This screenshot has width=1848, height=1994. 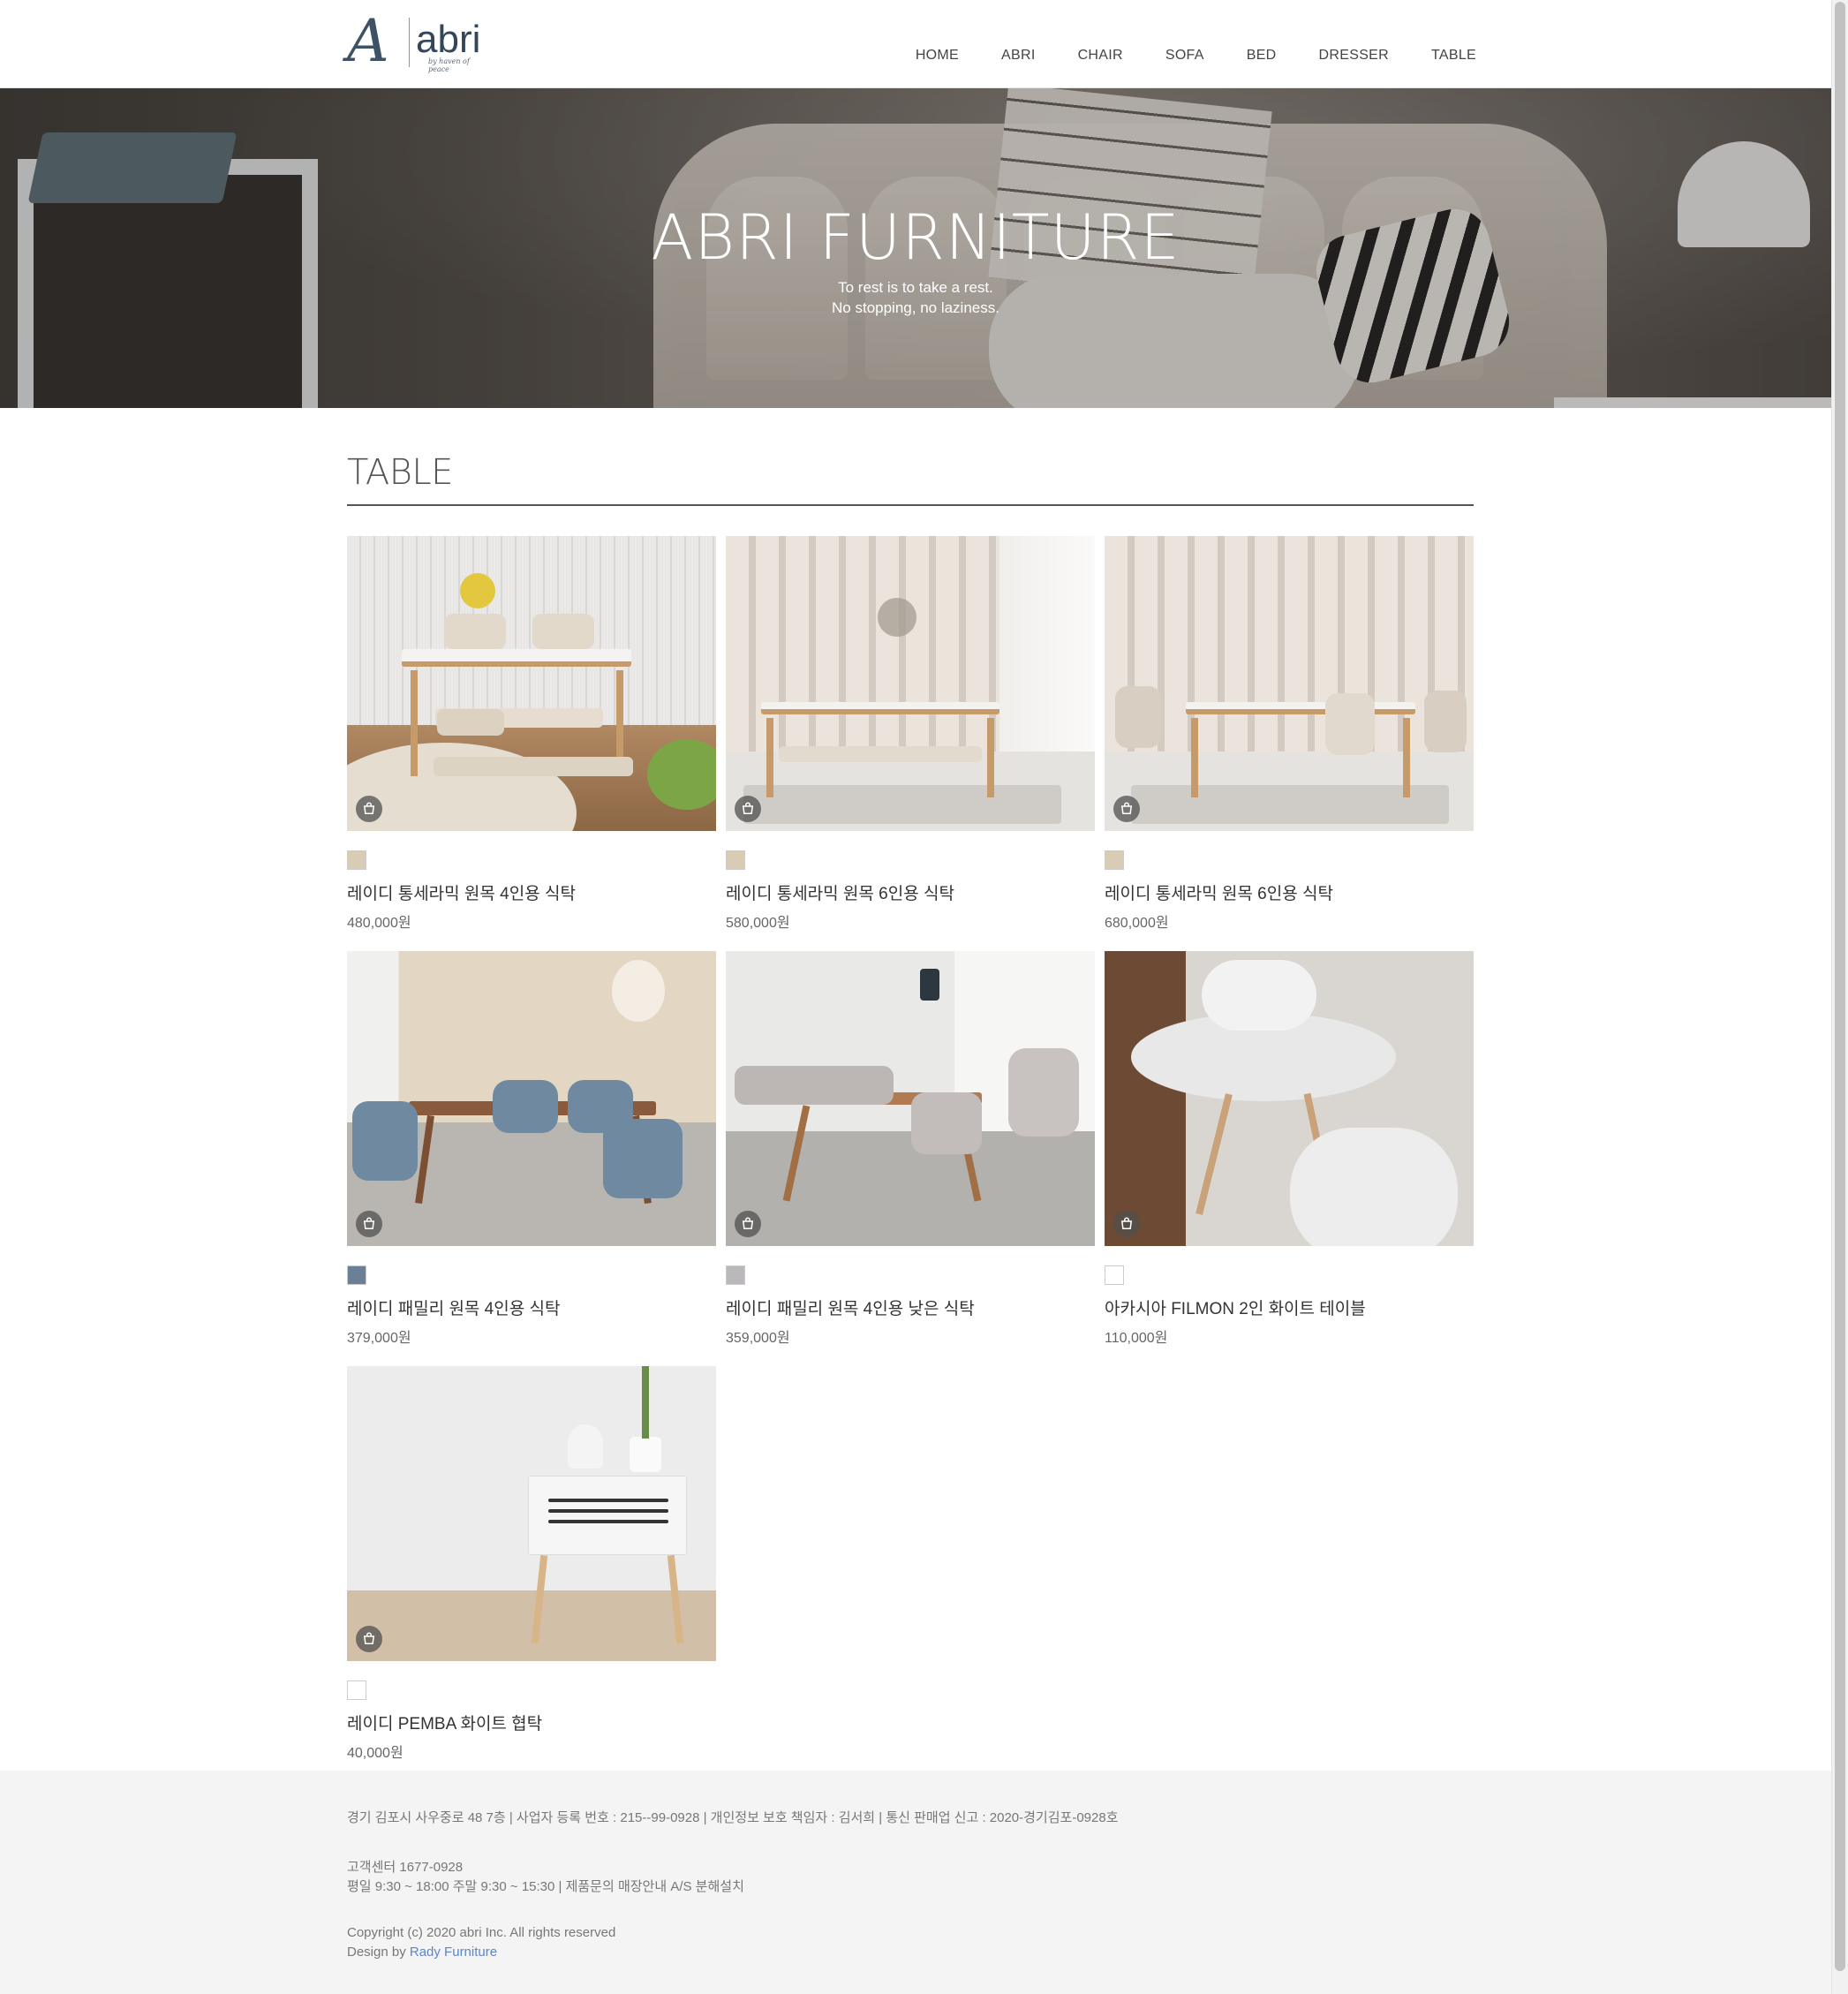 I want to click on logo-tagline: by haven of peace, so click(x=449, y=65).